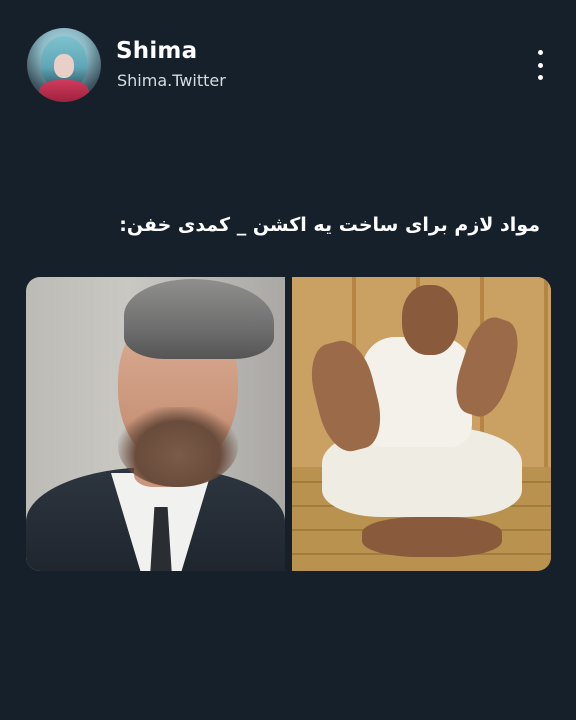 This screenshot has height=720, width=576. I want to click on avatar, so click(64, 65).